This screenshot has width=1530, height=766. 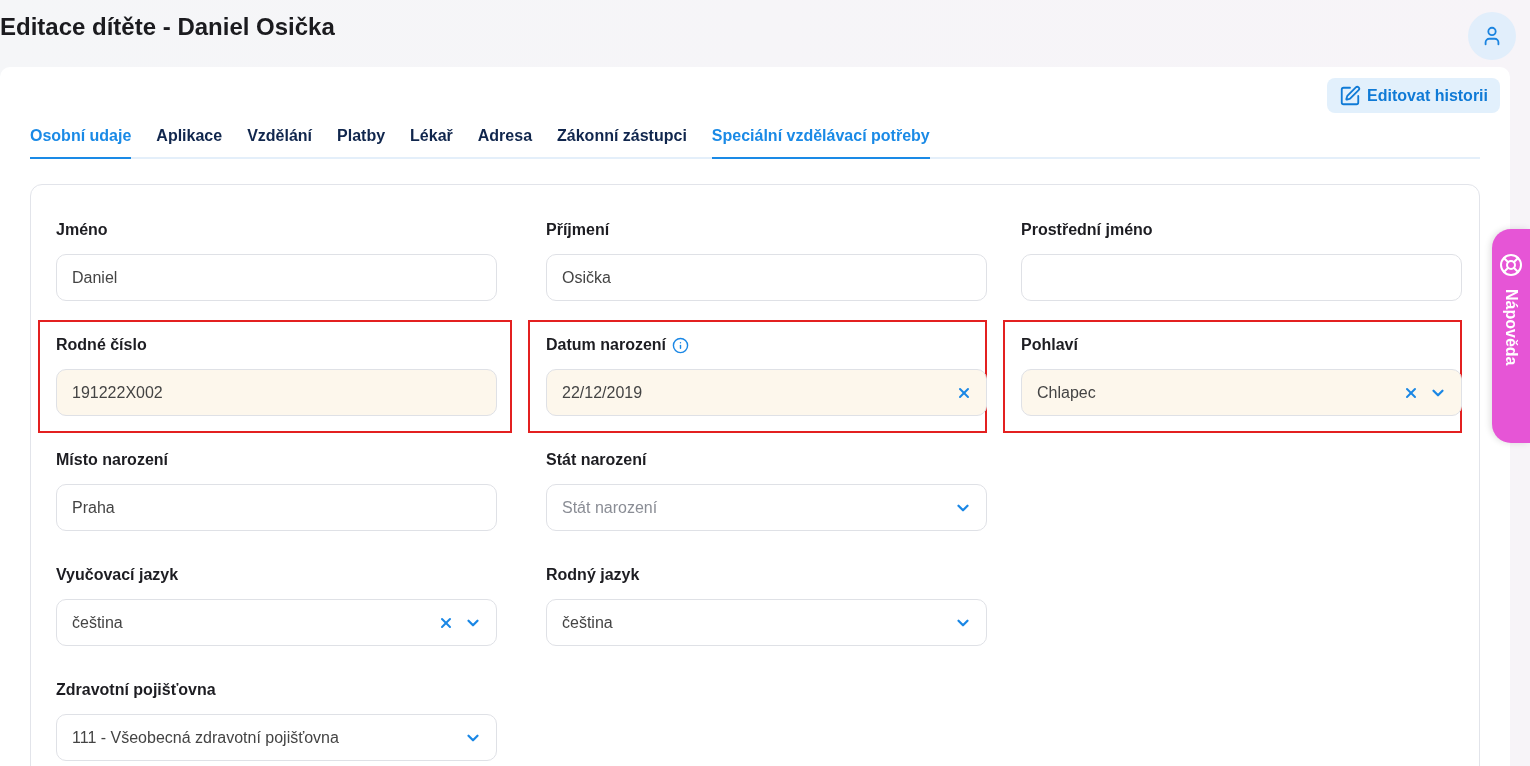 I want to click on user-avatar-icon, so click(x=1492, y=36).